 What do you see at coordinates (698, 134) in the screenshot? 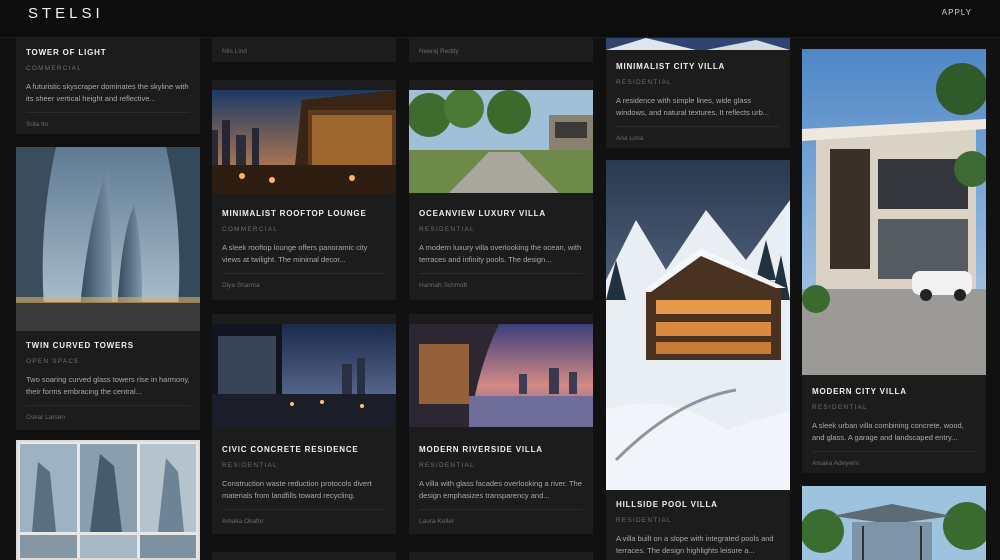
I see `card-author: Ana Lima` at bounding box center [698, 134].